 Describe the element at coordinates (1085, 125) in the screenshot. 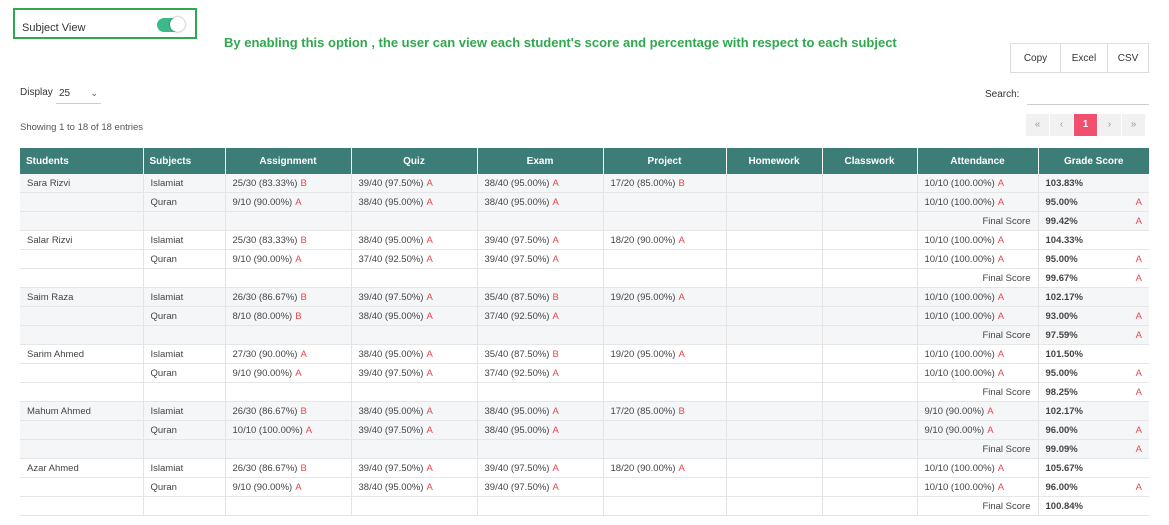

I see `page-1-button: 1` at that location.